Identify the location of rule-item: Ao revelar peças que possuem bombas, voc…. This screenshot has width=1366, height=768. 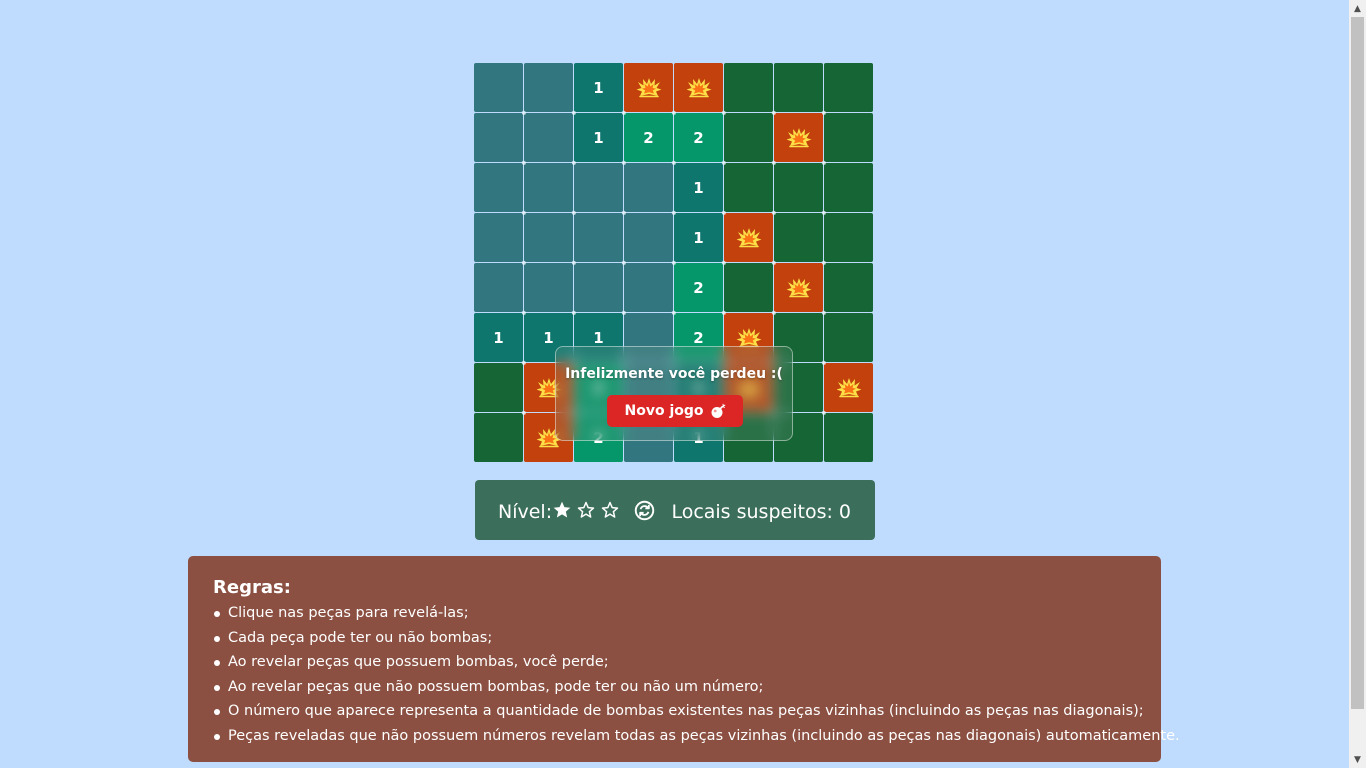
(687, 662).